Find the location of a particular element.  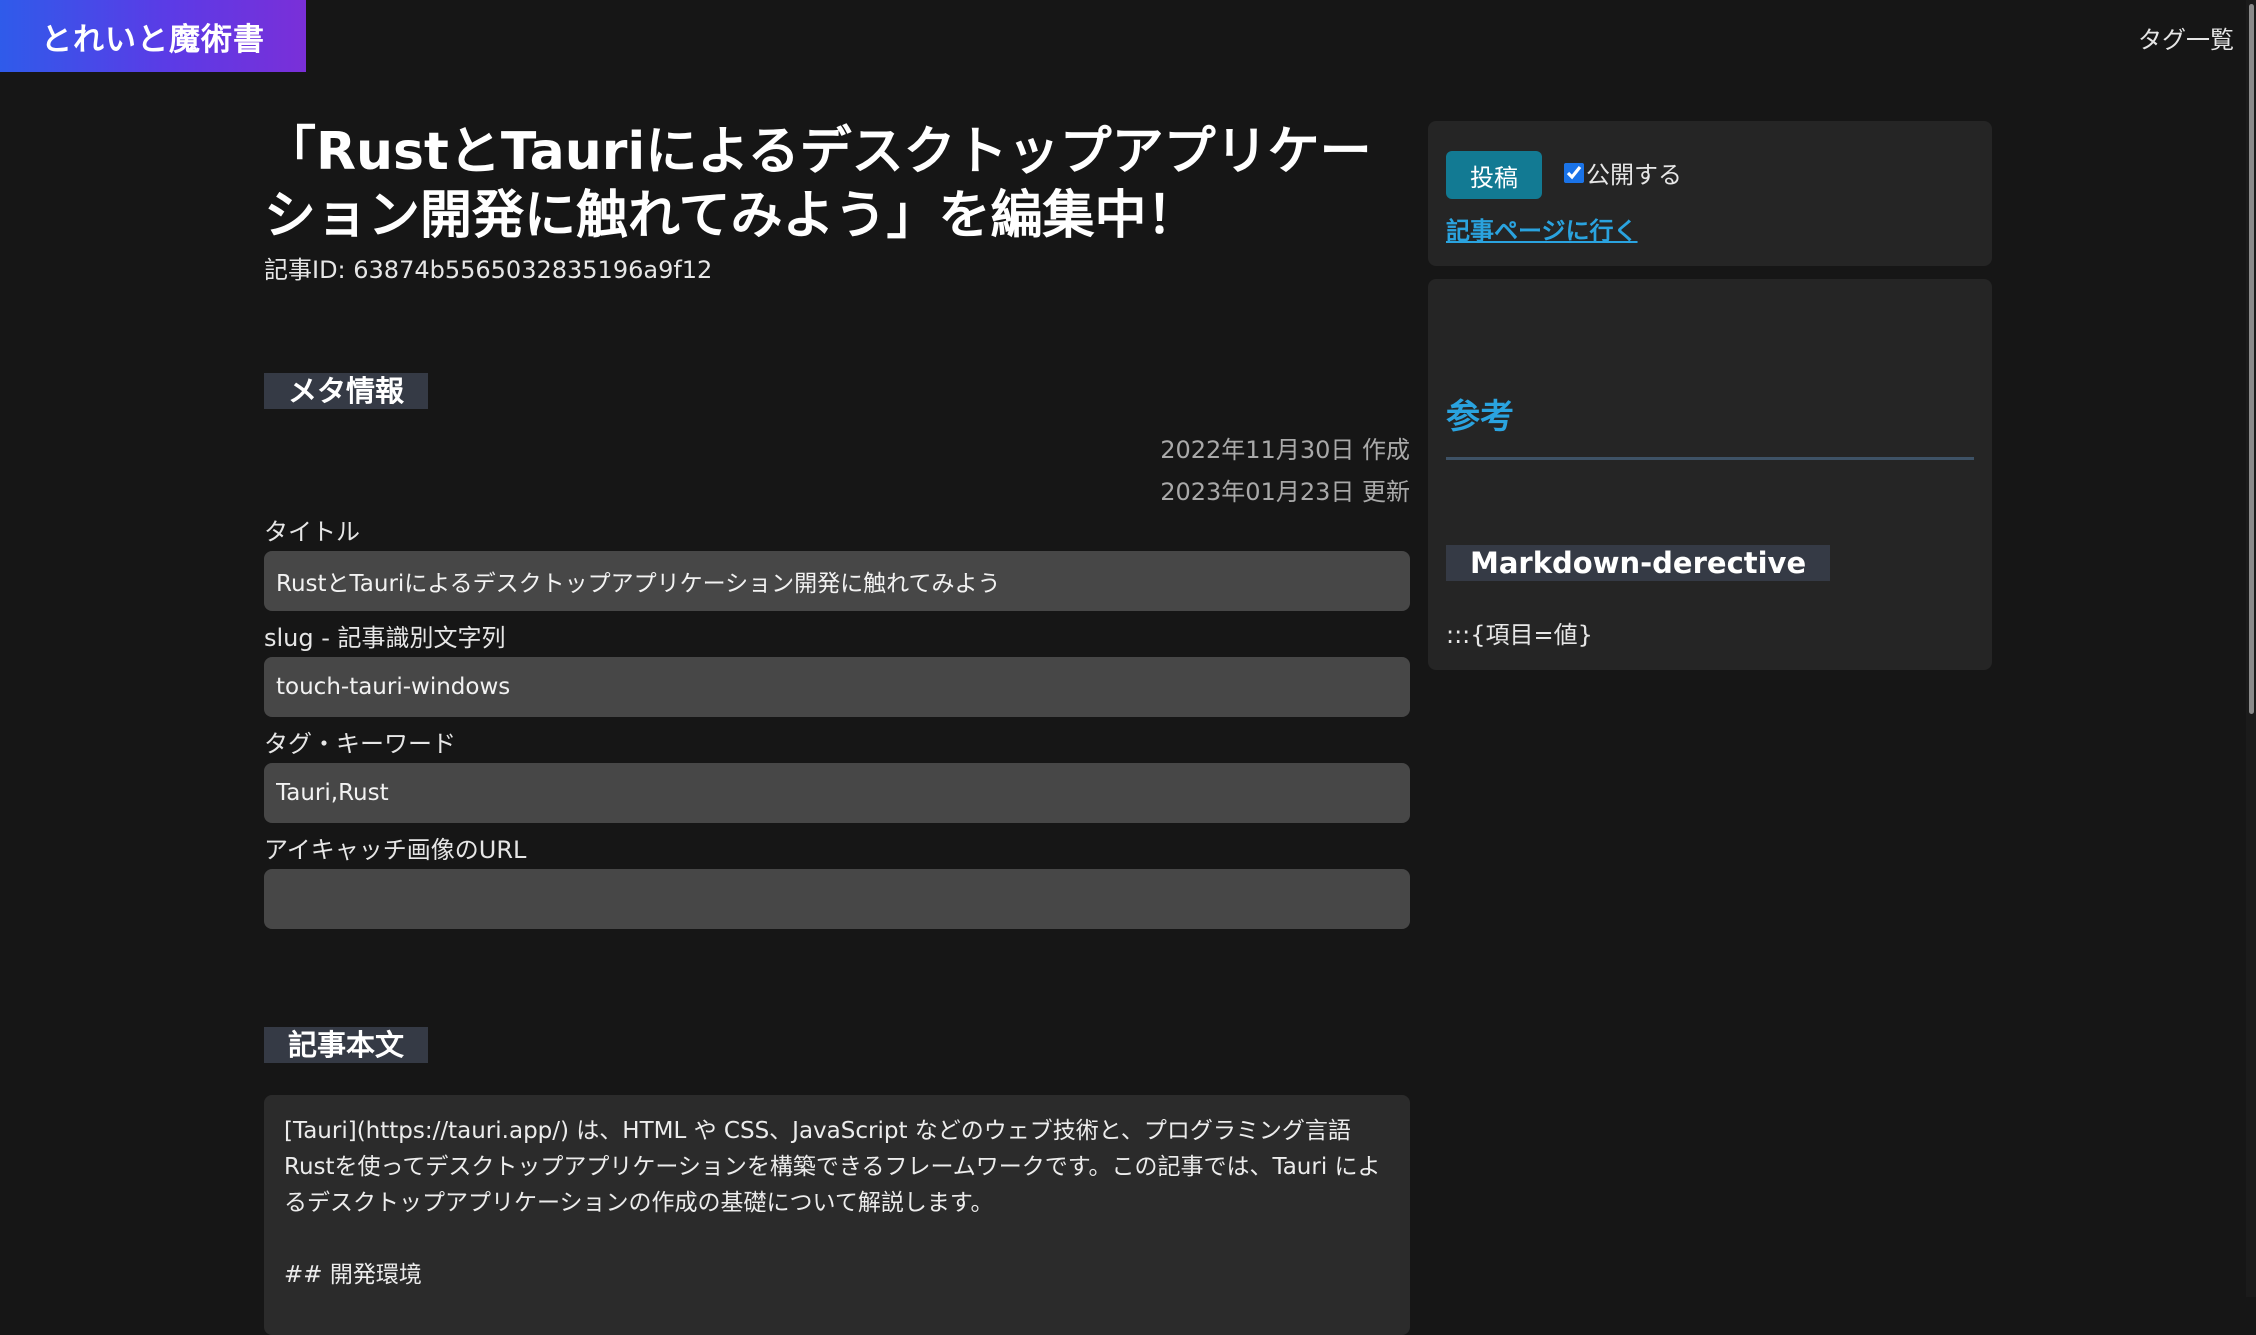

tags-label: タグ・キーワード is located at coordinates (360, 744).